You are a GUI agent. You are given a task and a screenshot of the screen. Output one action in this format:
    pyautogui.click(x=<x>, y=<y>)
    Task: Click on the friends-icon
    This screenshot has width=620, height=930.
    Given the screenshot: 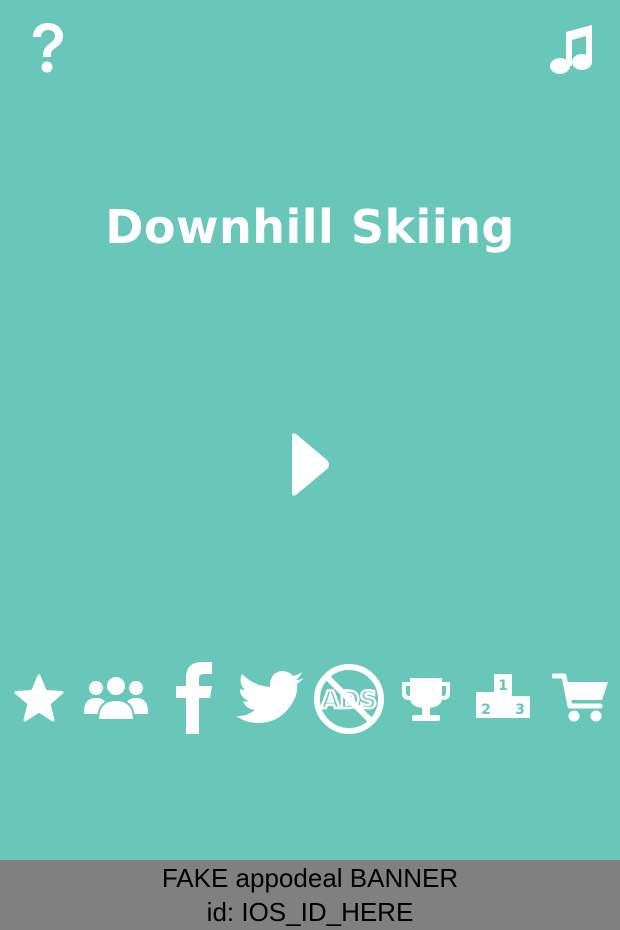 What is the action you would take?
    pyautogui.click(x=116, y=698)
    